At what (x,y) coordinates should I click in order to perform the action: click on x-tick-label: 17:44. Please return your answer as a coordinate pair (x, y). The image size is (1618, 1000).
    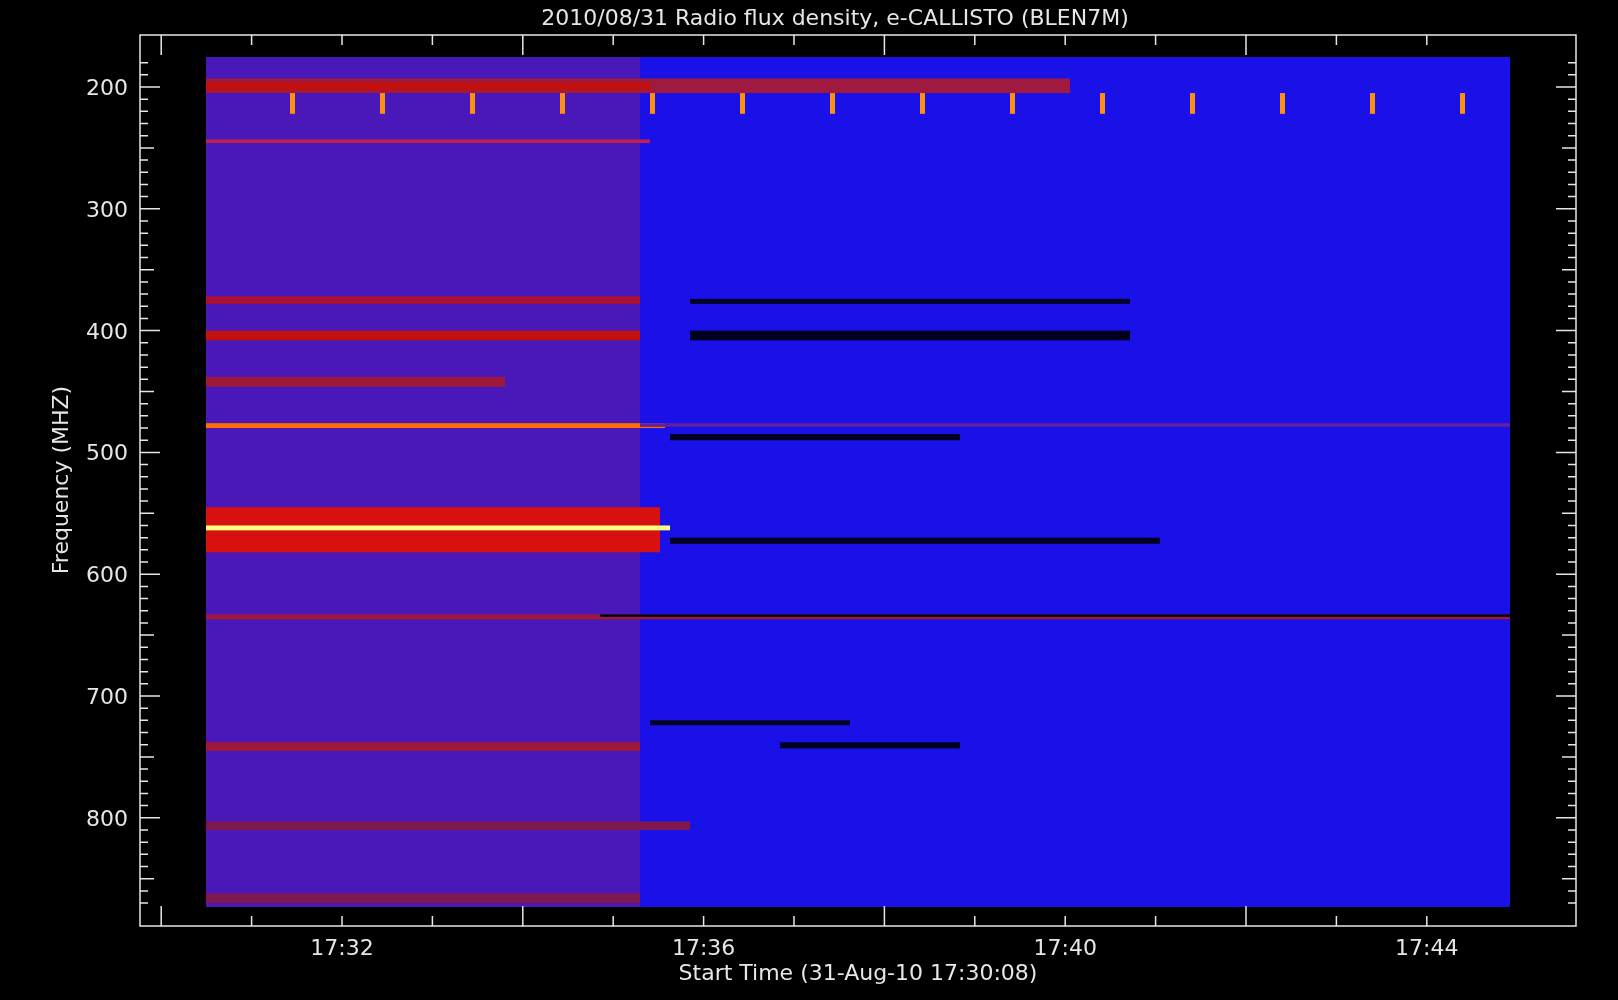
    Looking at the image, I should click on (1427, 947).